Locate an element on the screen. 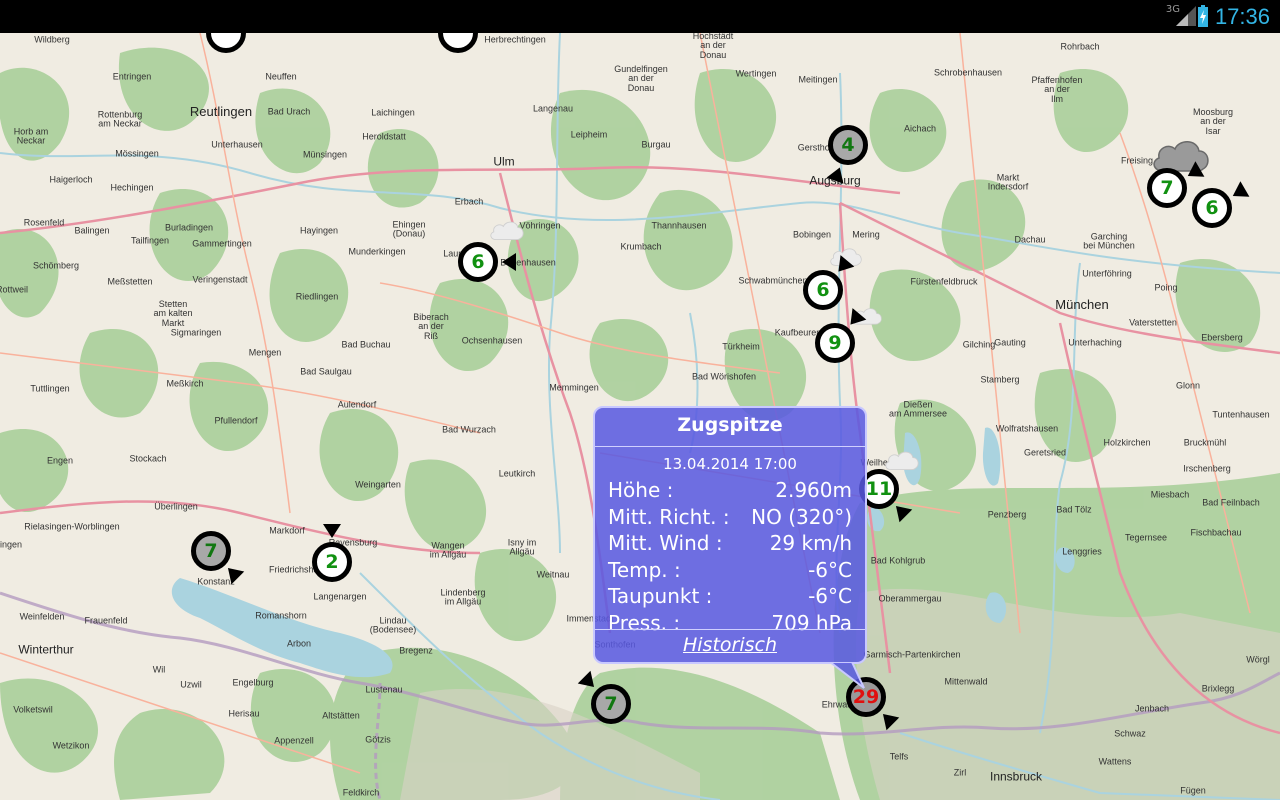 This screenshot has width=1280, height=800. place-label: Engen is located at coordinates (60, 460).